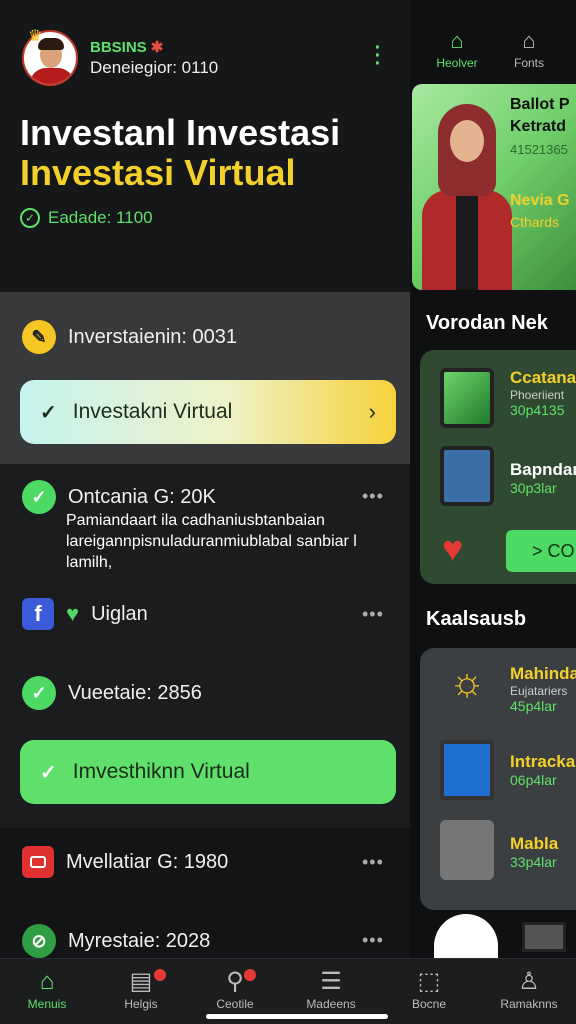 This screenshot has height=1024, width=576. I want to click on box-icon: ⬚, so click(429, 981).